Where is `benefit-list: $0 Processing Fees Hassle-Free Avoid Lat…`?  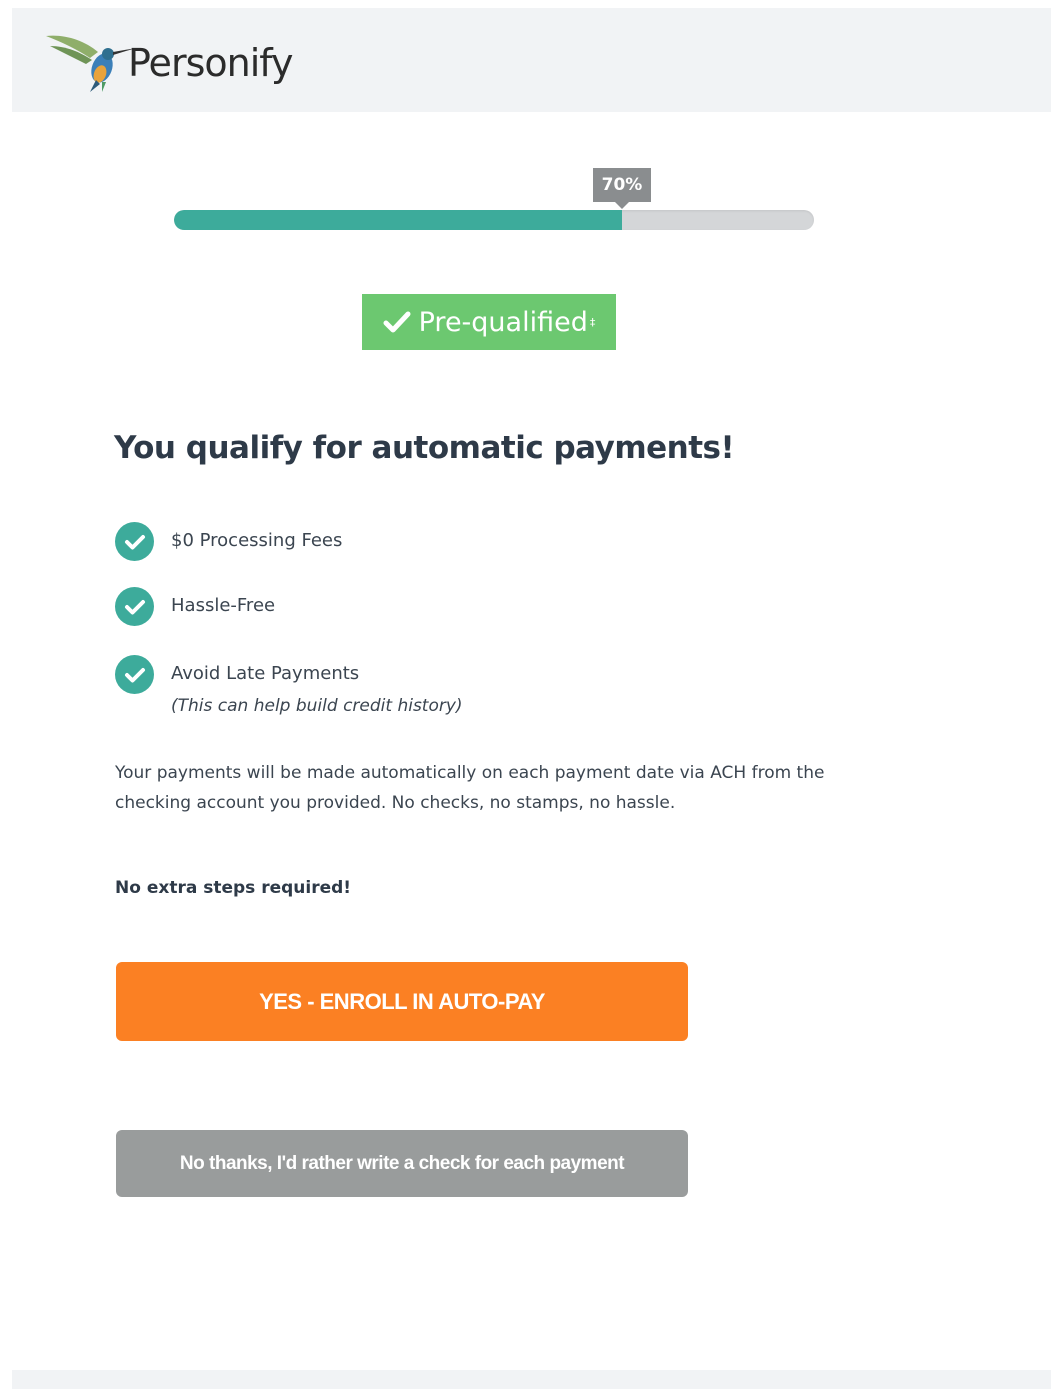
benefit-list: $0 Processing Fees Hassle-Free Avoid Lat… is located at coordinates (465, 619).